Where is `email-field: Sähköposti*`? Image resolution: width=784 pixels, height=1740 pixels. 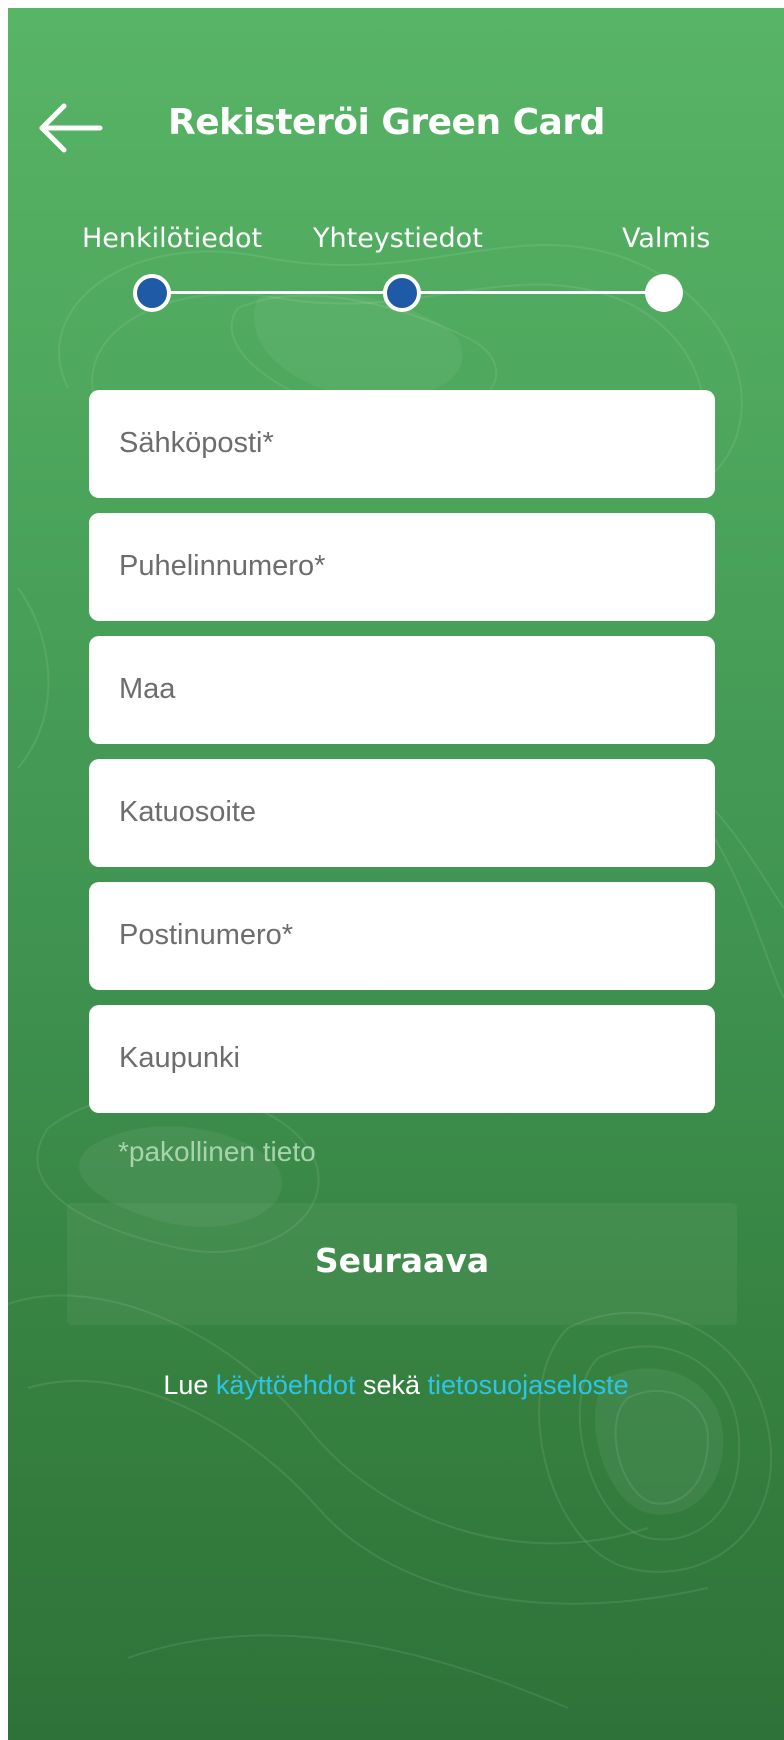
email-field: Sähköposti* is located at coordinates (402, 444).